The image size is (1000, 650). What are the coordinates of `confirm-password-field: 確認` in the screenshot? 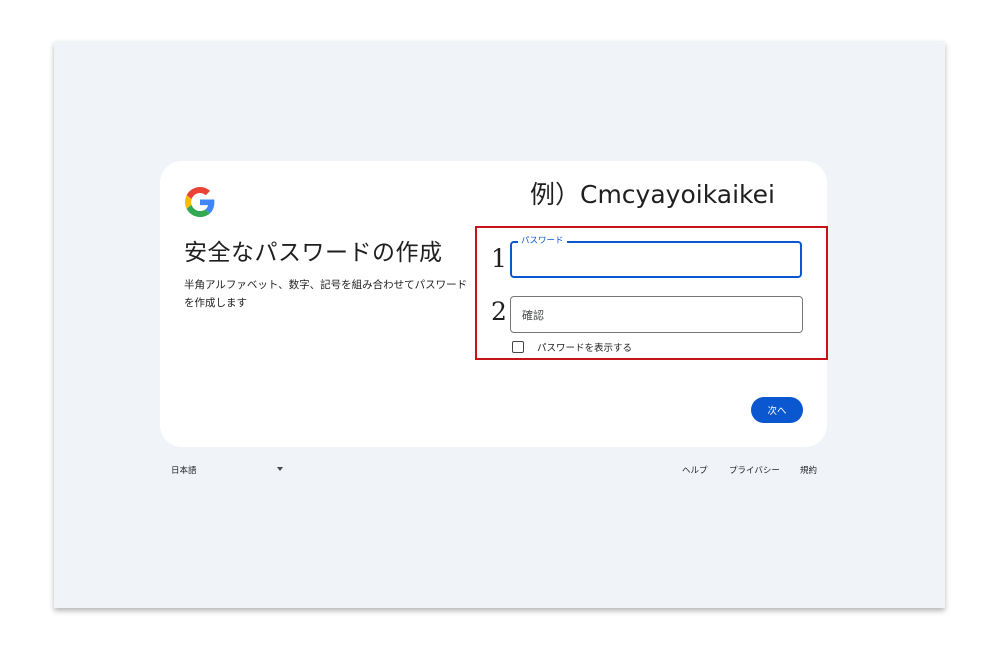 It's located at (656, 314).